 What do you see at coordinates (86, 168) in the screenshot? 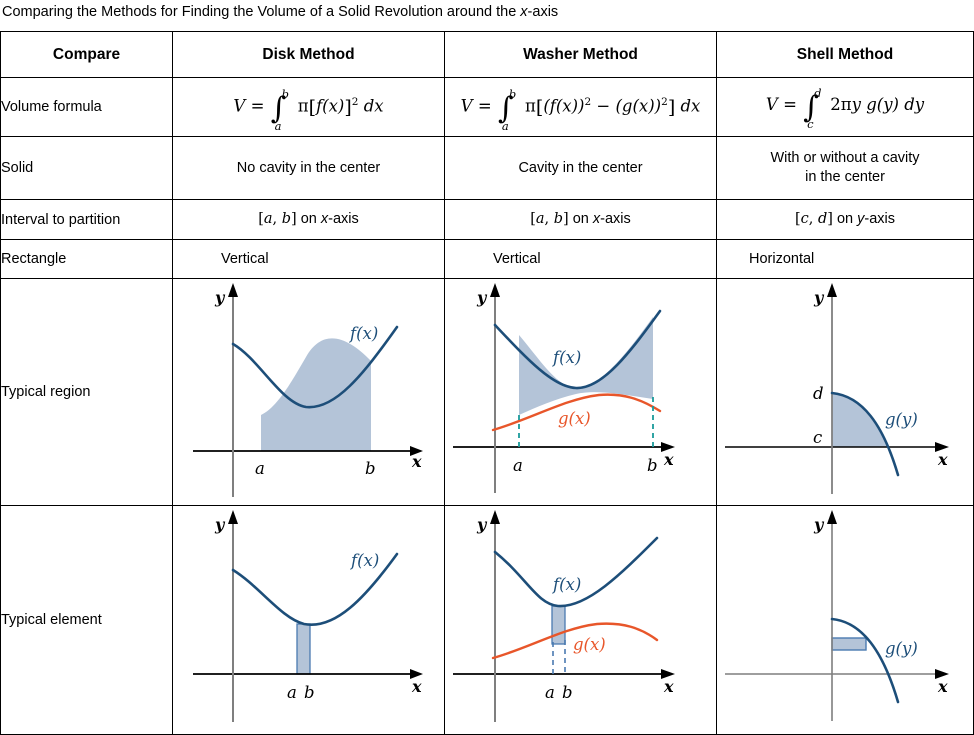
I see `row-label-solid: Solid` at bounding box center [86, 168].